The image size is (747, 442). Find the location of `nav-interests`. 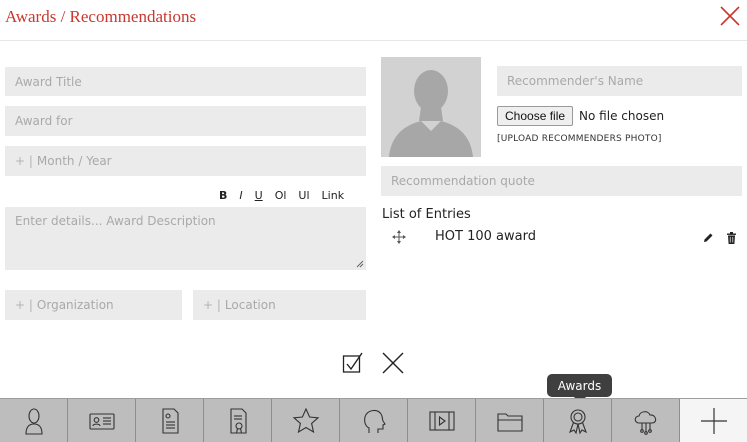

nav-interests is located at coordinates (374, 420).